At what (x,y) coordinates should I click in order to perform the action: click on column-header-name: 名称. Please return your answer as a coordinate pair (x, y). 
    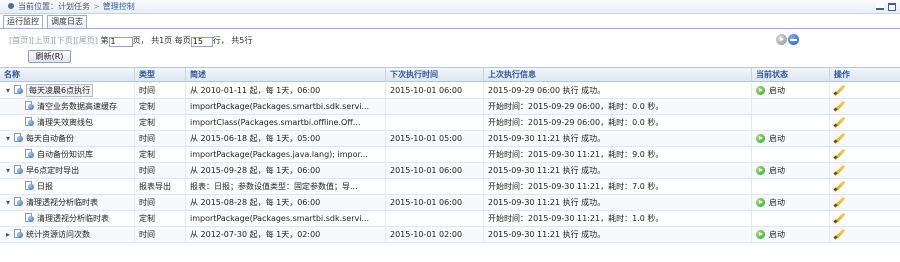
    Looking at the image, I should click on (67, 75).